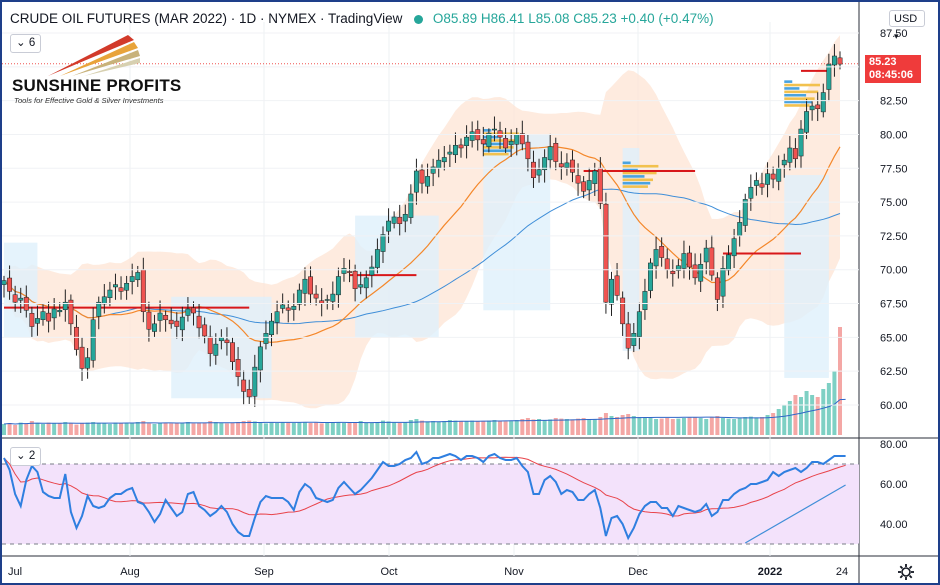  Describe the element at coordinates (631, 249) in the screenshot. I see `volume-profile-zone` at that location.